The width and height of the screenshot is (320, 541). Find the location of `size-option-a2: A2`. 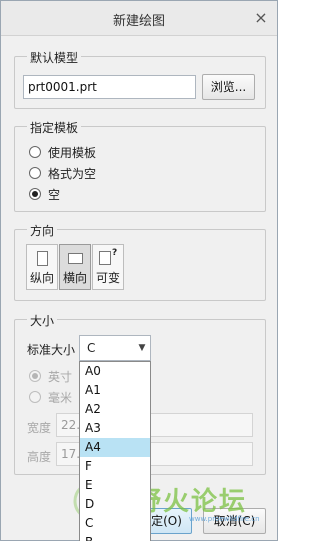

size-option-a2: A2 is located at coordinates (115, 409).